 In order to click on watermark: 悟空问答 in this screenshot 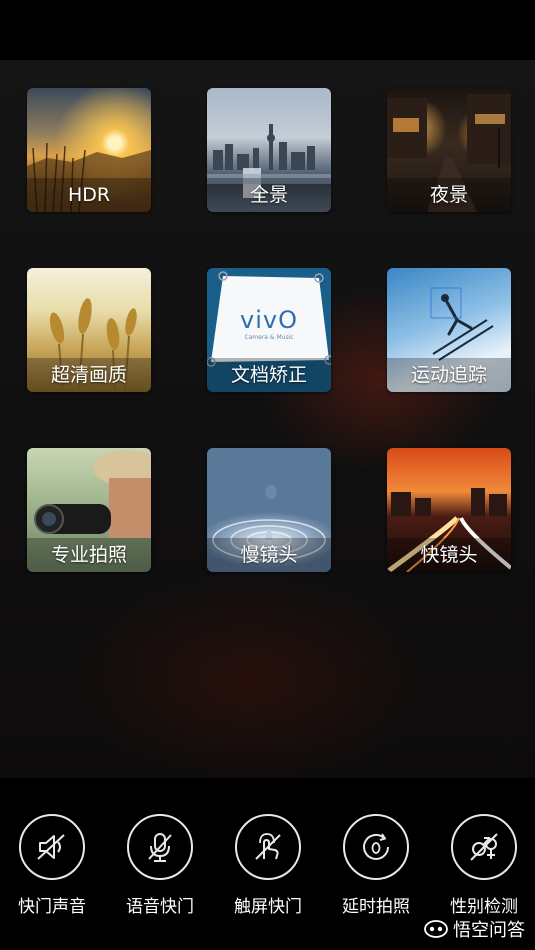, I will do `click(474, 929)`.